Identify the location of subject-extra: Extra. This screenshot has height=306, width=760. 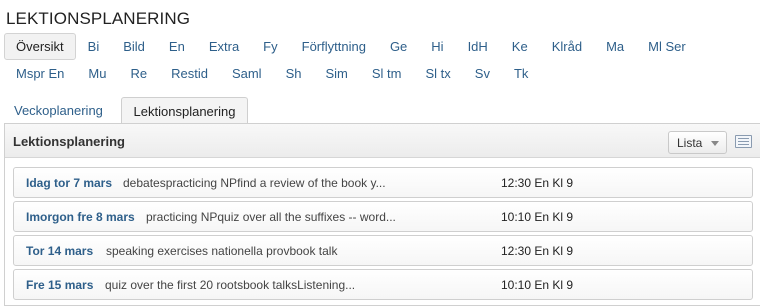
(224, 46).